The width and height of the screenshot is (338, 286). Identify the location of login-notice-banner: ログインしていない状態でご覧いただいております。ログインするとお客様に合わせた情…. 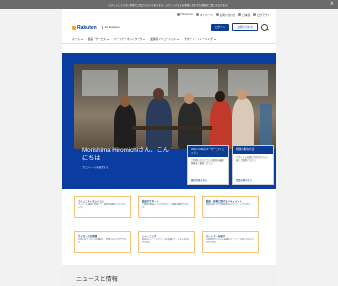
(169, 4).